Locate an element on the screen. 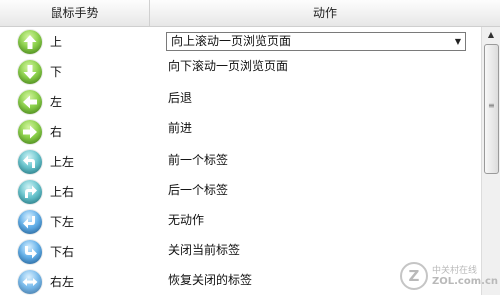  gesture-row-up-left: 上左 前一个标签 is located at coordinates (241, 162).